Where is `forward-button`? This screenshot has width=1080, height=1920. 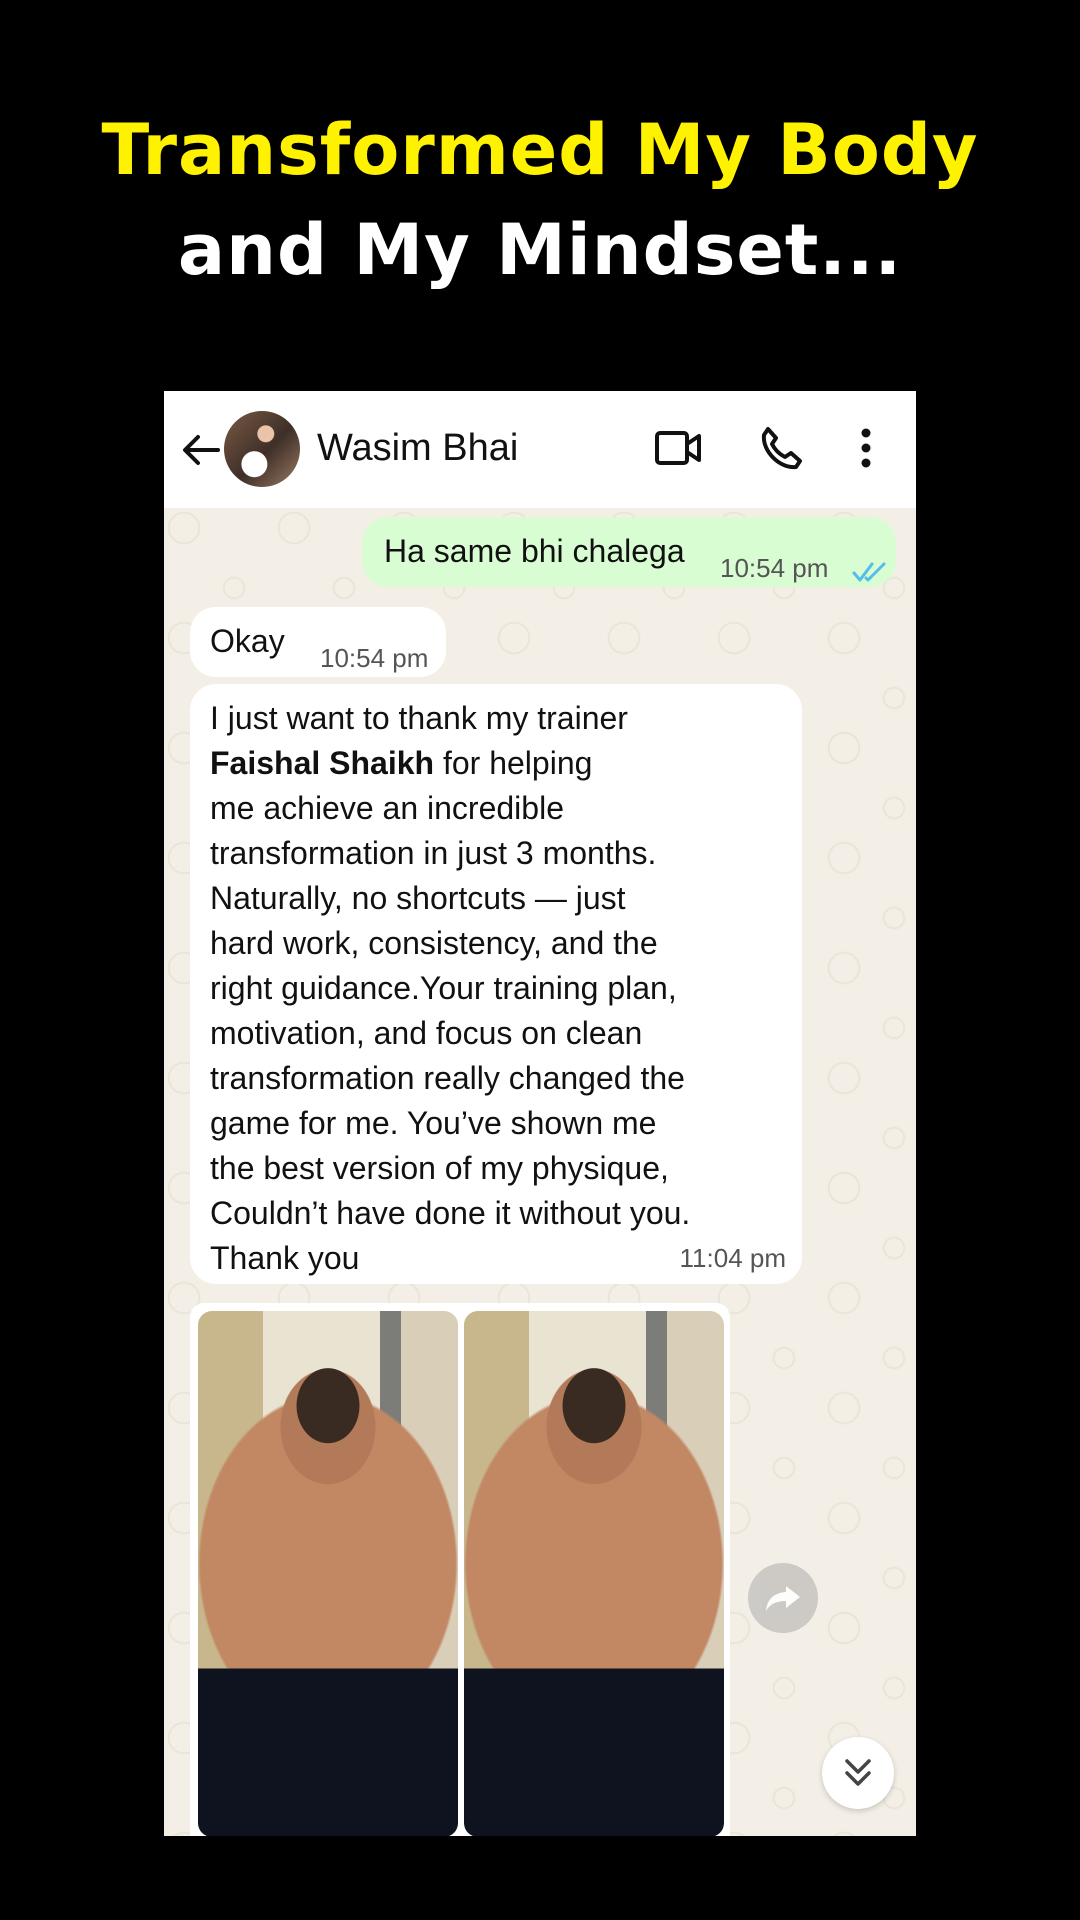
forward-button is located at coordinates (783, 1598).